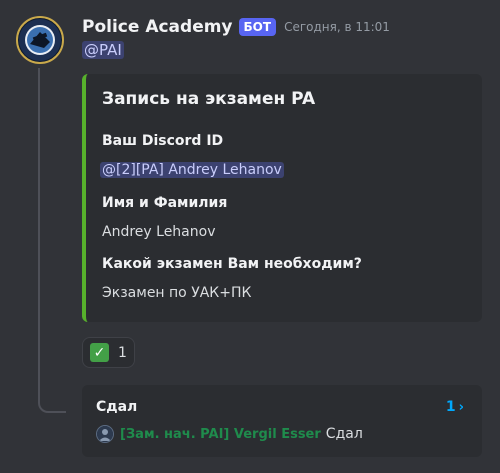 This screenshot has height=473, width=500. I want to click on police-academy-logo-icon, so click(40, 40).